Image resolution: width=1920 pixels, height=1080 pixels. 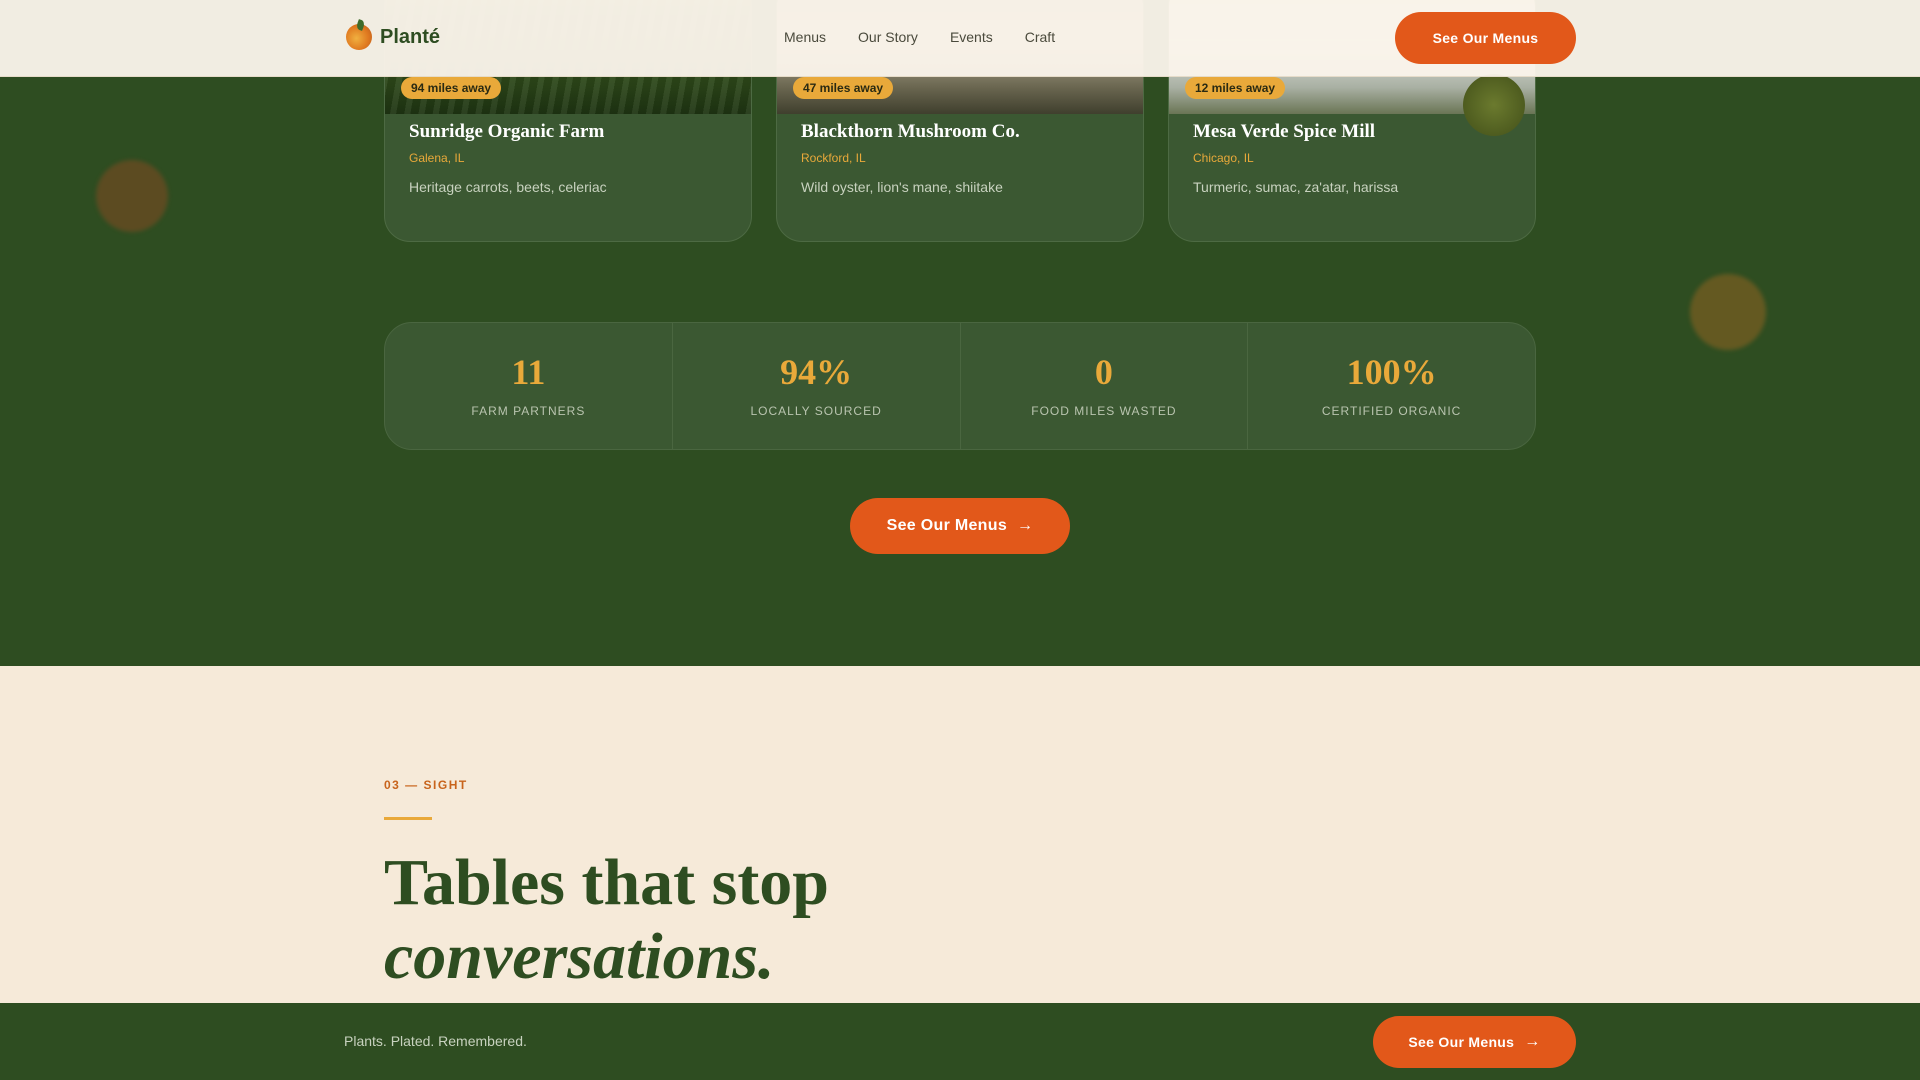 What do you see at coordinates (902, 187) in the screenshot?
I see `farm-produce: Wild oyster, lion's mane, shiitake` at bounding box center [902, 187].